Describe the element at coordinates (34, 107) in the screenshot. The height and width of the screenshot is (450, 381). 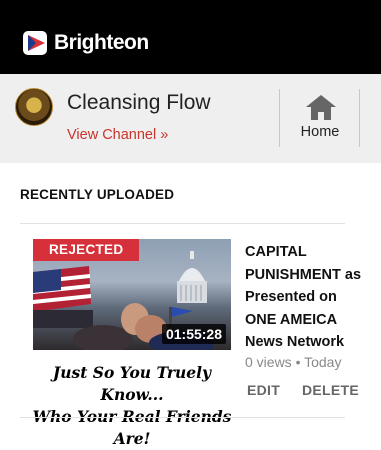
I see `channel-avatar` at that location.